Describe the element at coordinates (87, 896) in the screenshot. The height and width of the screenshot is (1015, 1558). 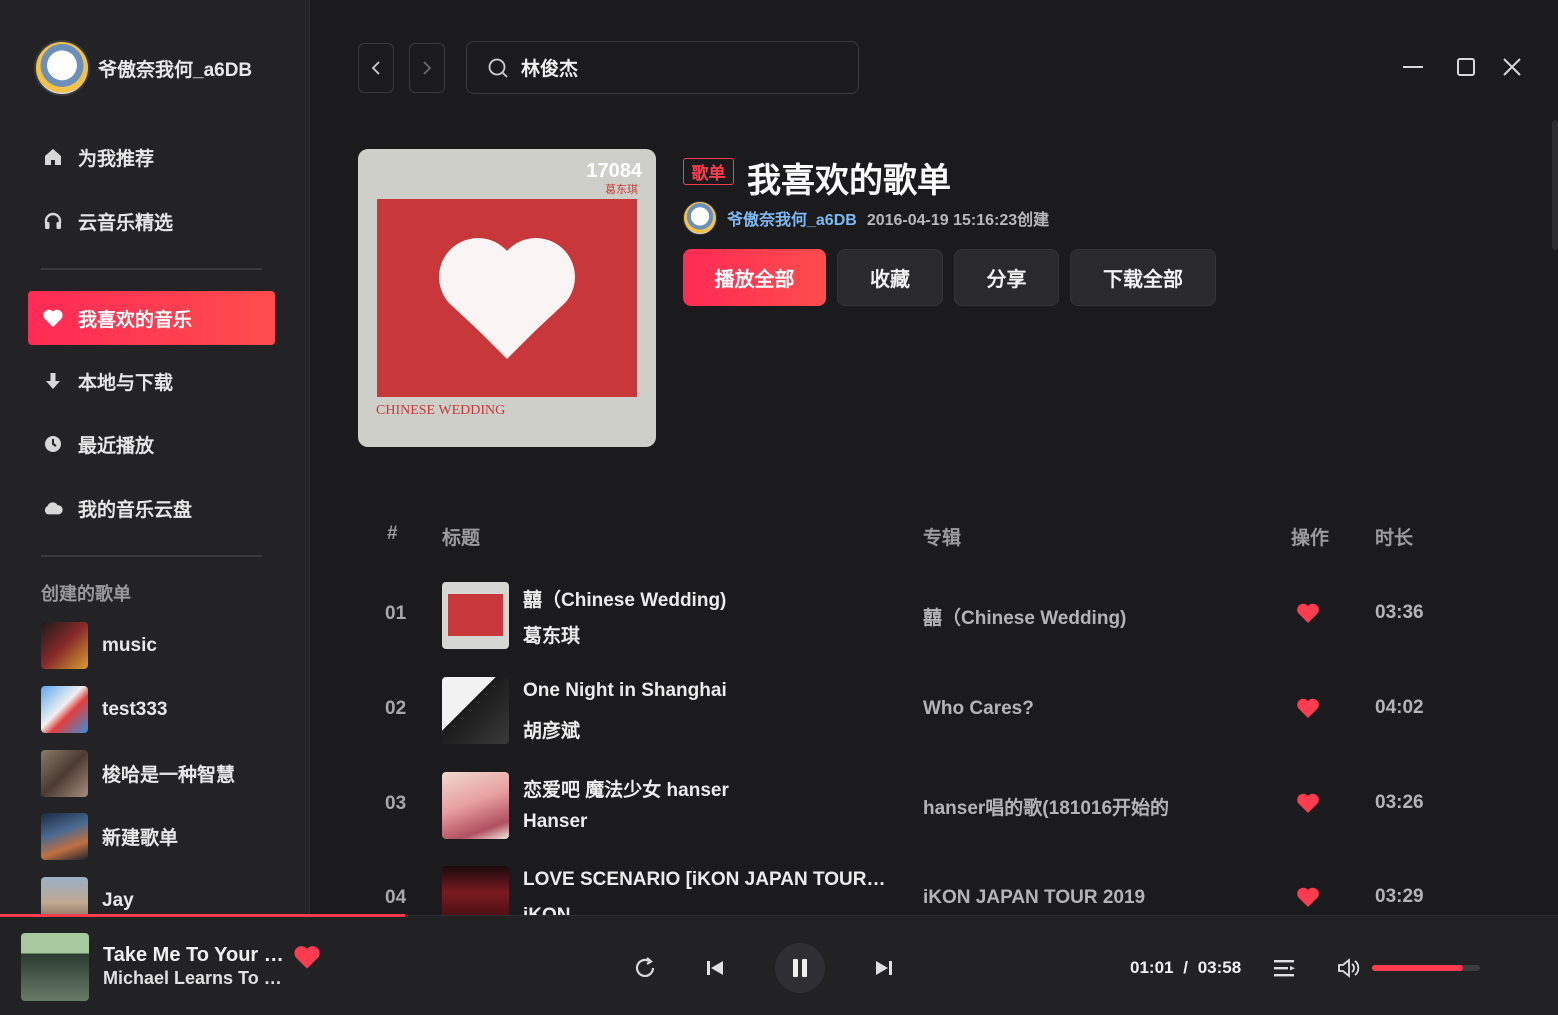
I see `playlist-item: Jay` at that location.